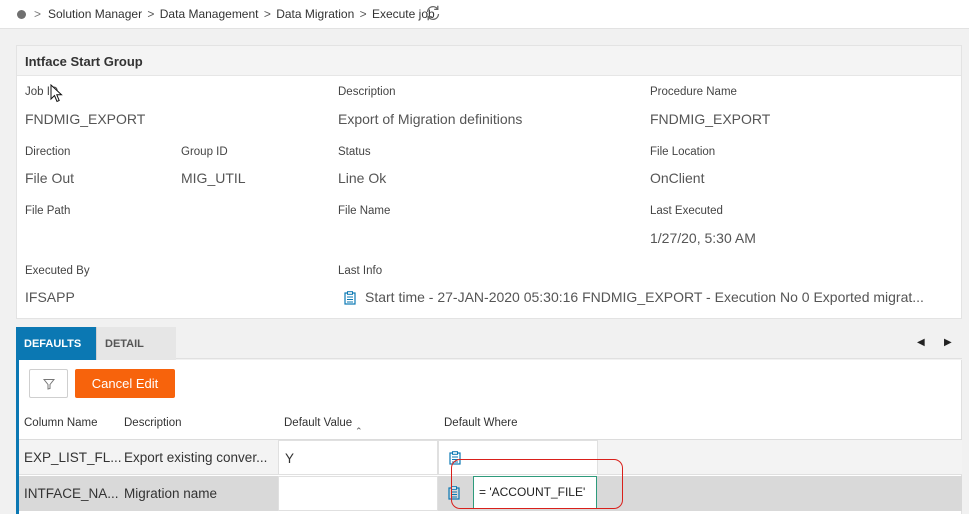  Describe the element at coordinates (489, 61) in the screenshot. I see `card-title: Intface Start Group` at that location.